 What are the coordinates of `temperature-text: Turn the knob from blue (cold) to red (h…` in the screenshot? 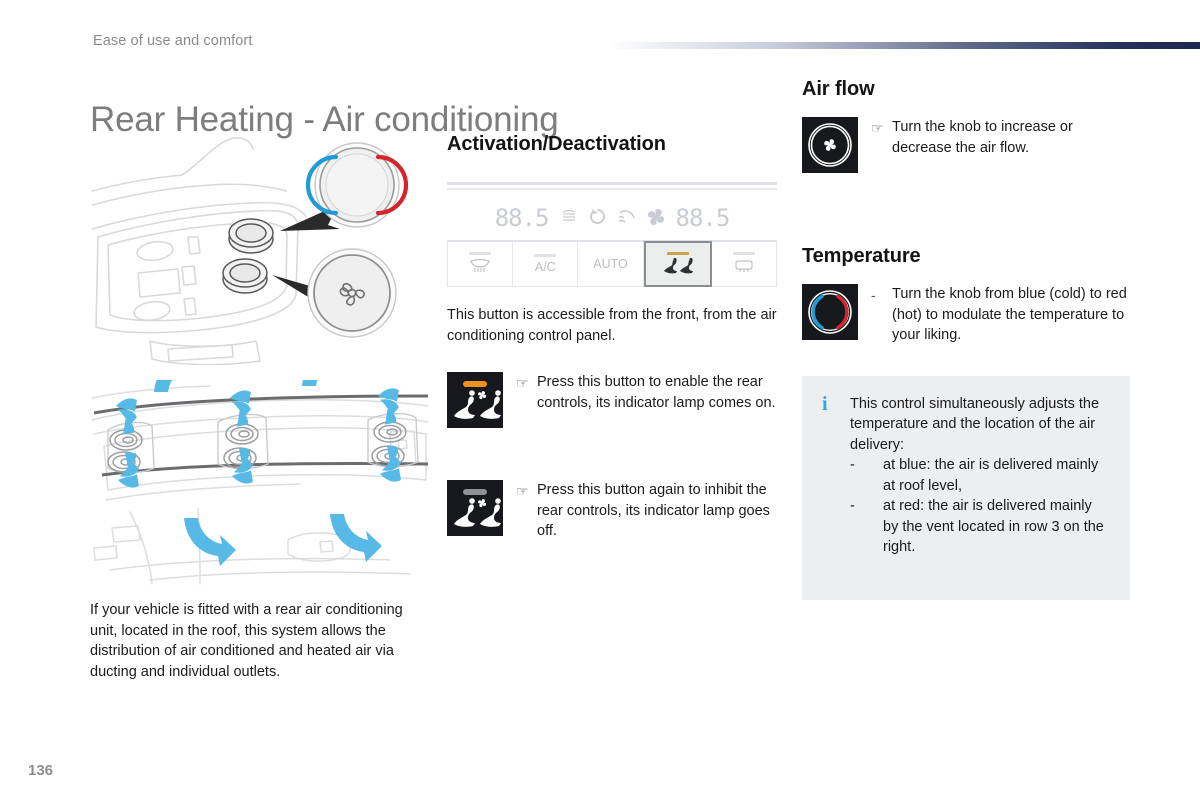 It's located at (1009, 314).